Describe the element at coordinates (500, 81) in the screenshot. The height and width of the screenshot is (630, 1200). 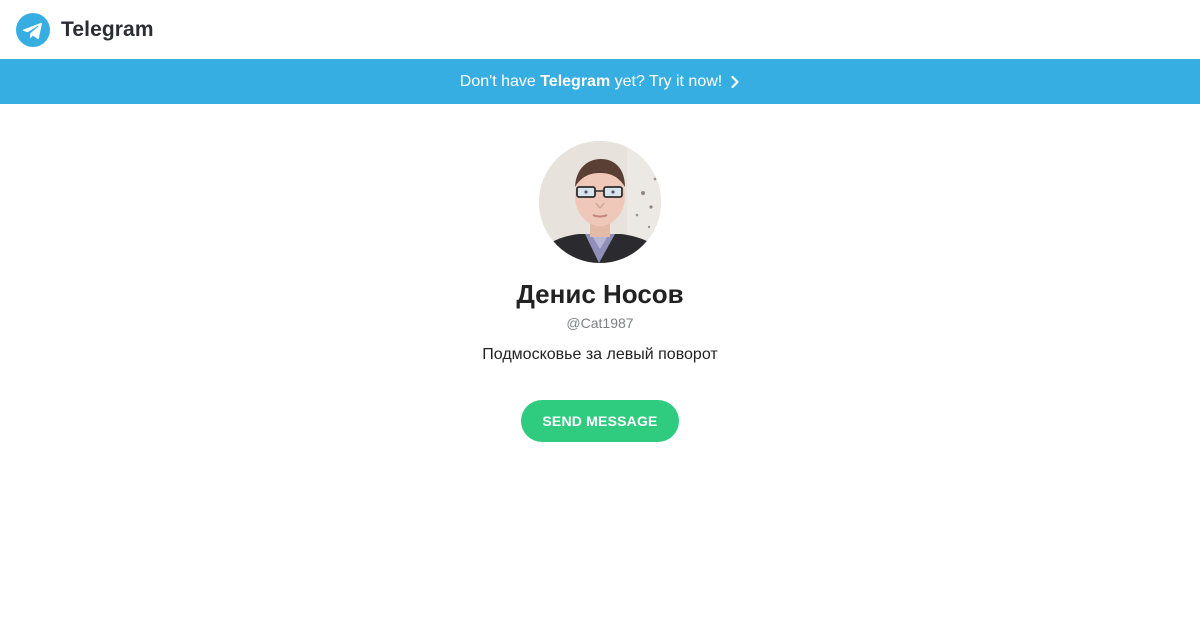
I see `promo-prefix: Don't have` at that location.